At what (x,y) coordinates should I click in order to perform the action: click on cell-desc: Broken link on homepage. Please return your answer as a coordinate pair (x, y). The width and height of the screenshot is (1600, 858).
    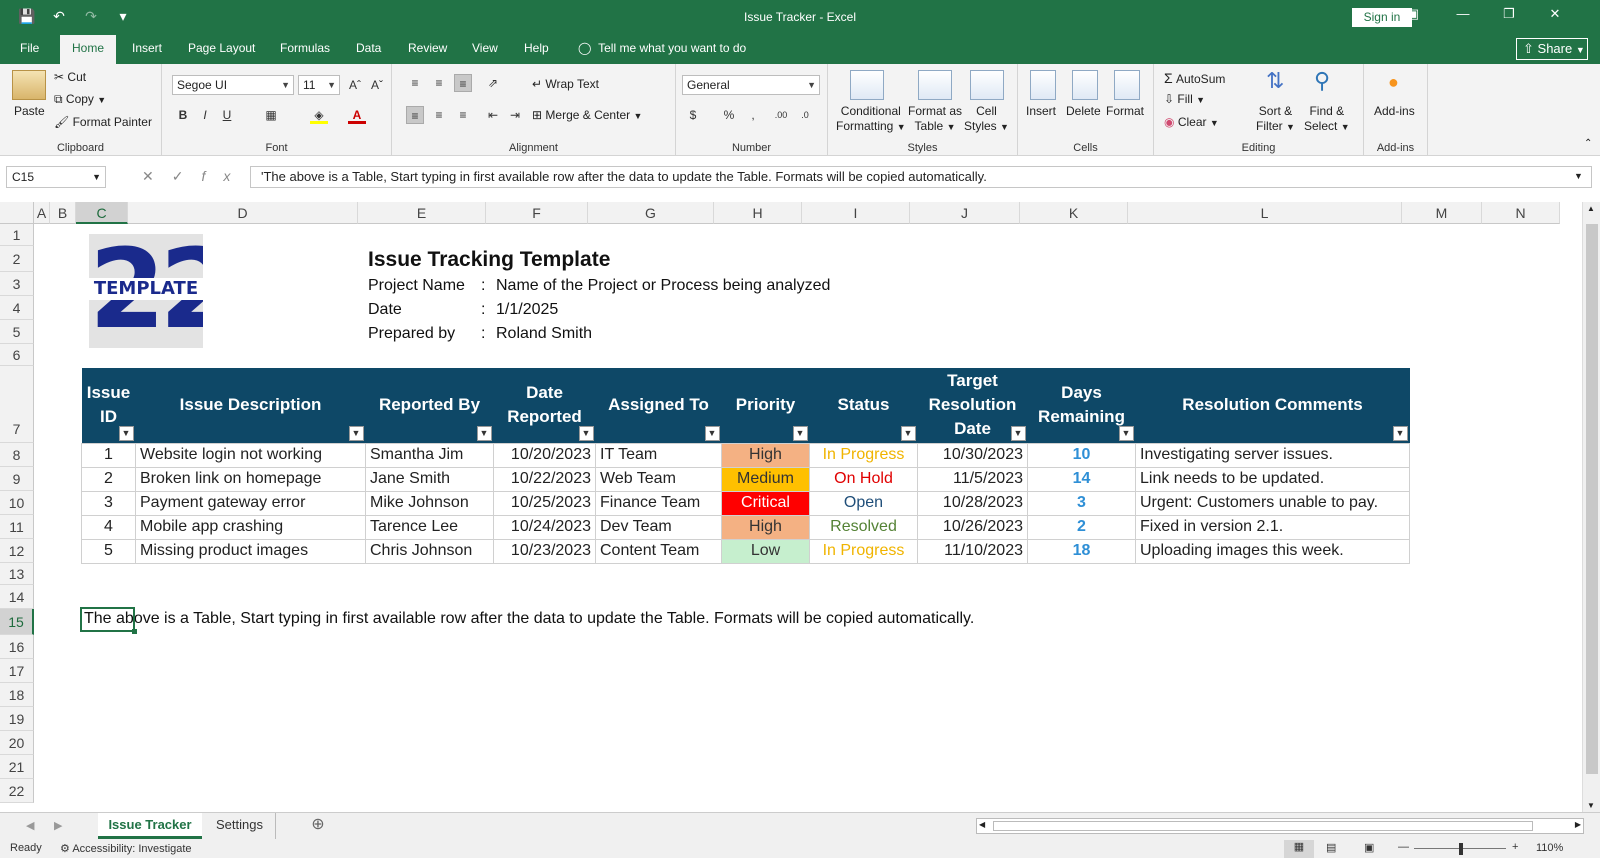
    Looking at the image, I should click on (250, 479).